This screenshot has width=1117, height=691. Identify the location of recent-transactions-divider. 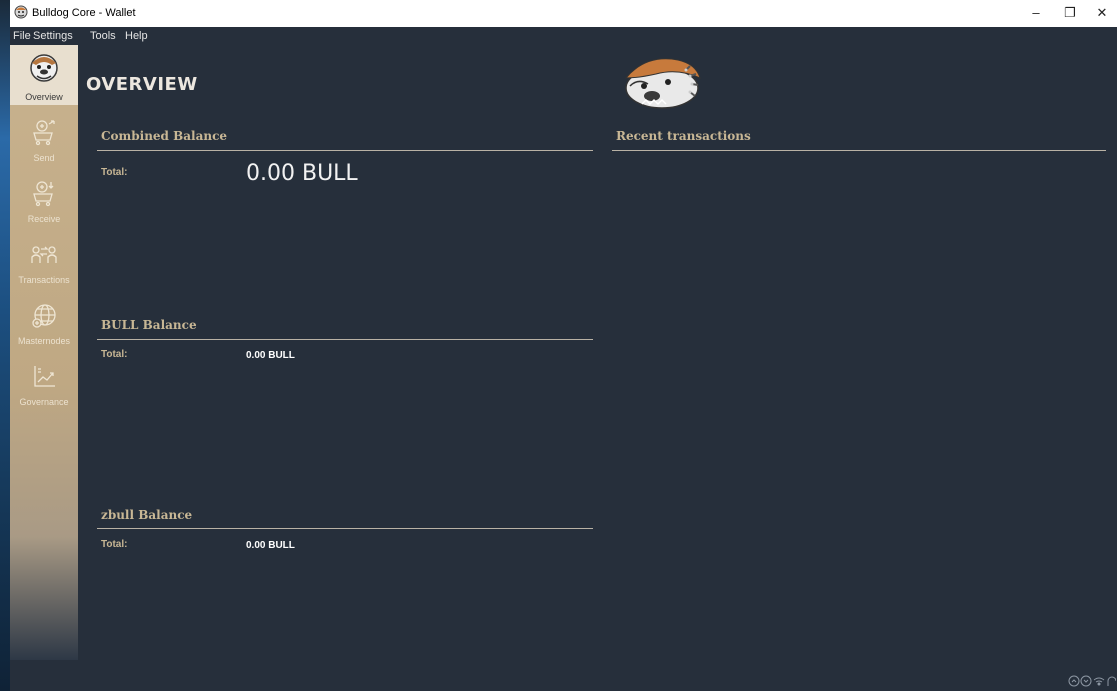
(859, 150).